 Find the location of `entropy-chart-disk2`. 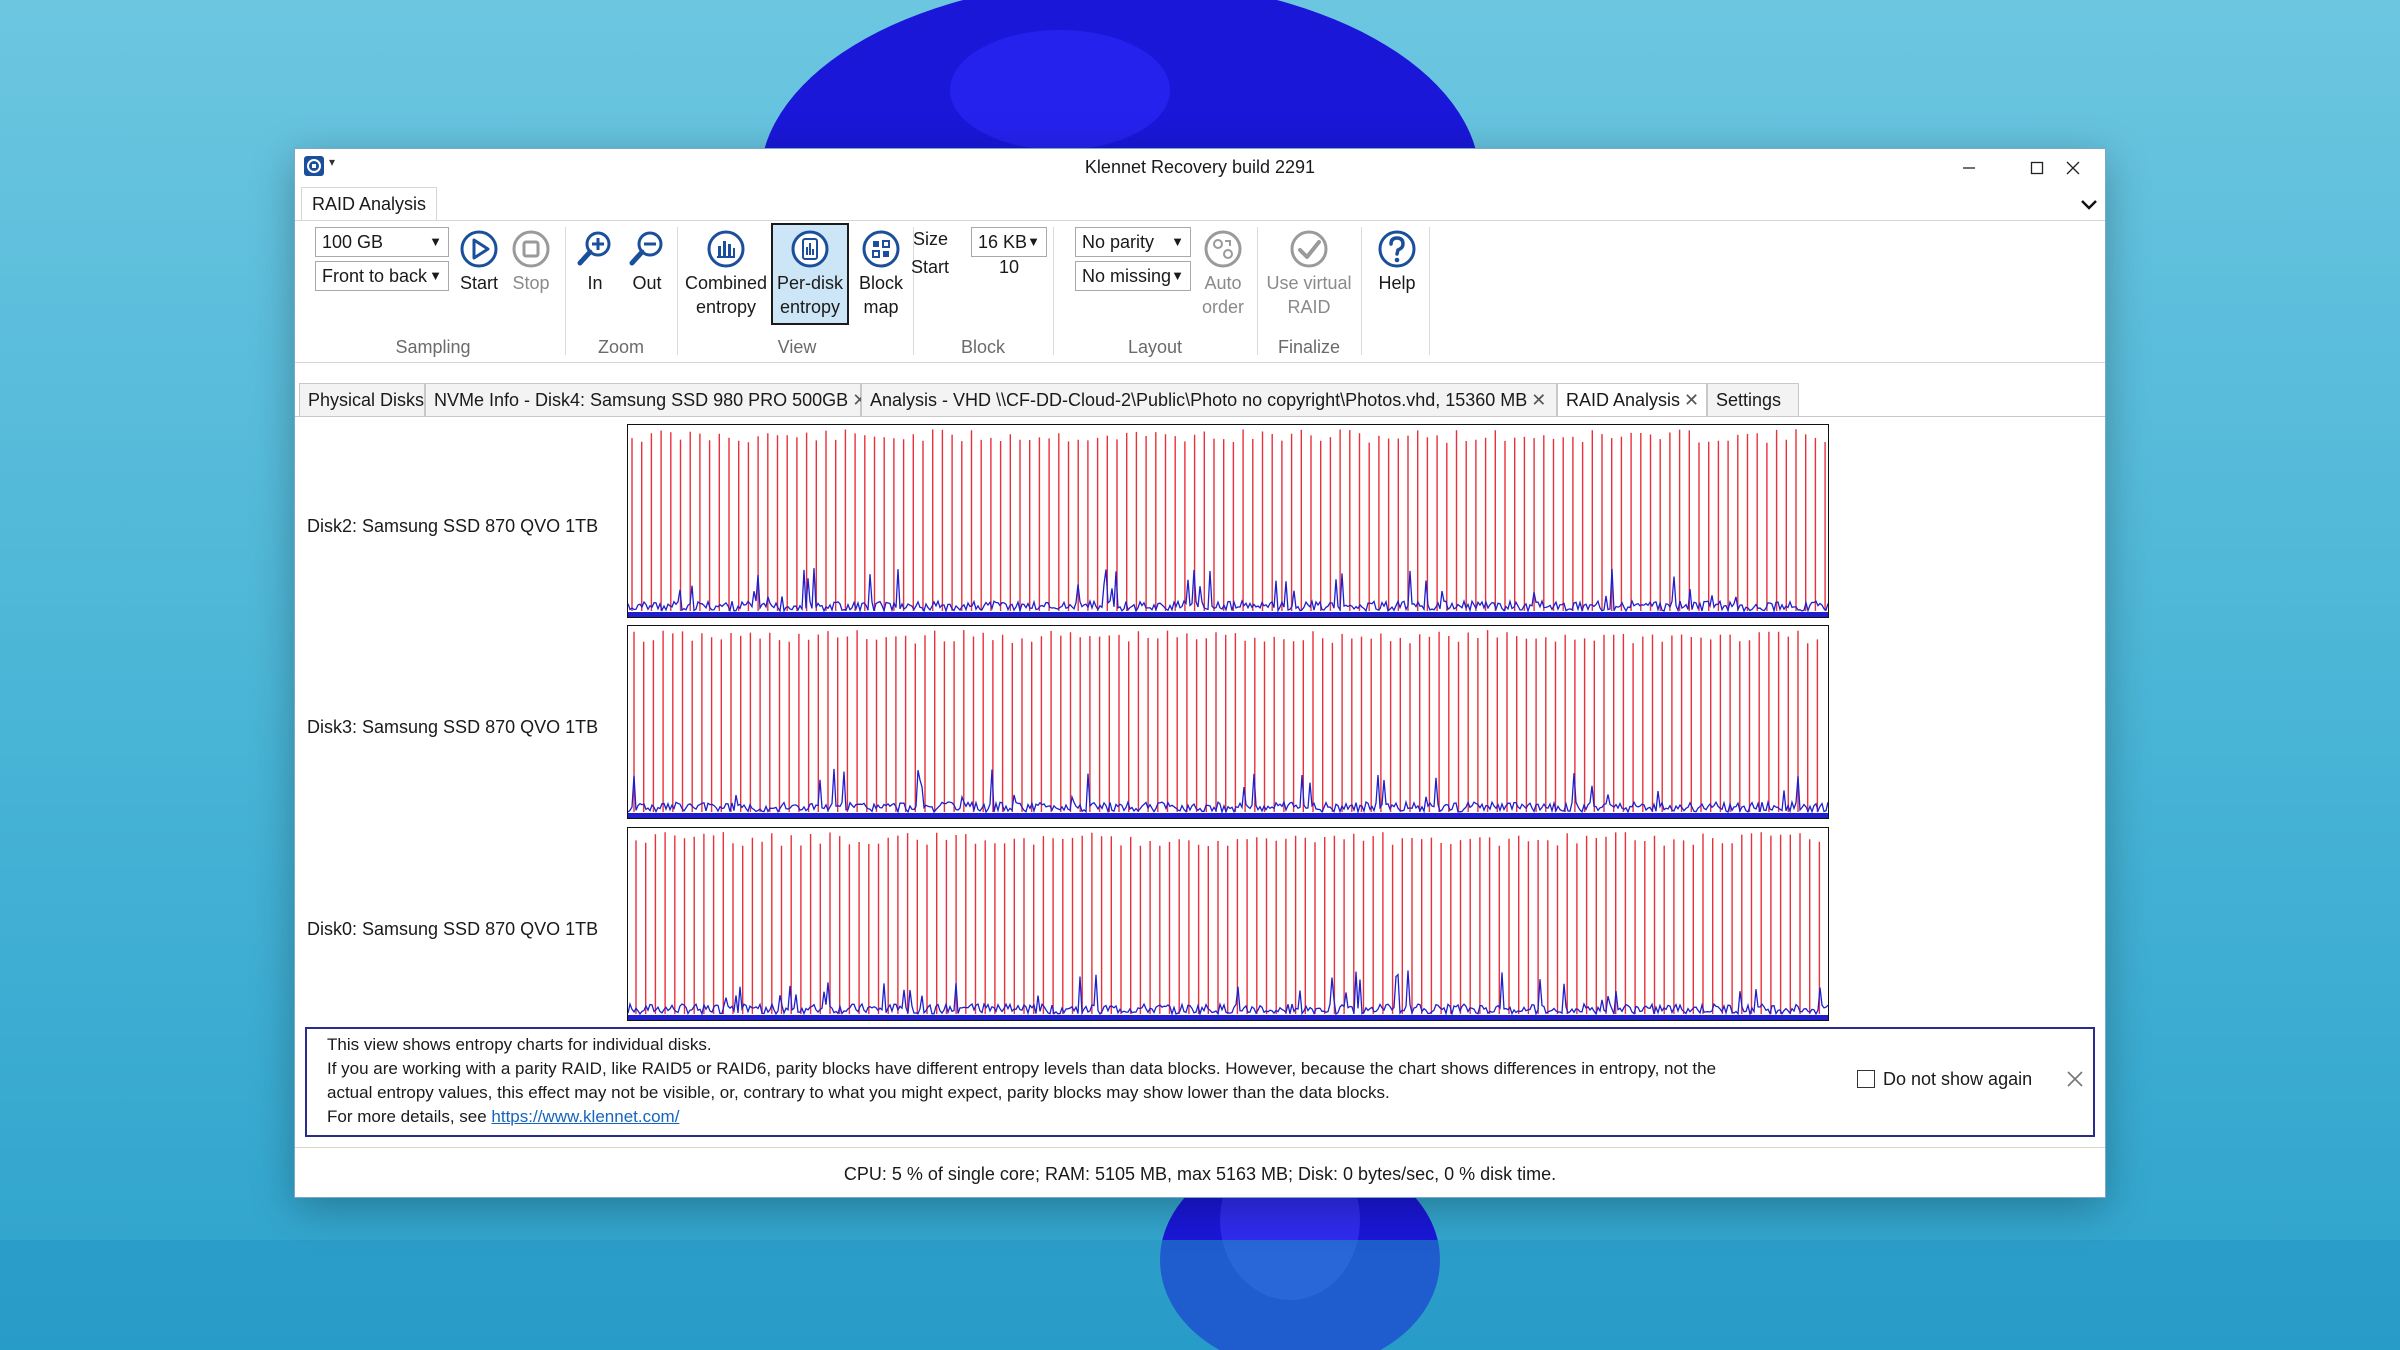

entropy-chart-disk2 is located at coordinates (1228, 521).